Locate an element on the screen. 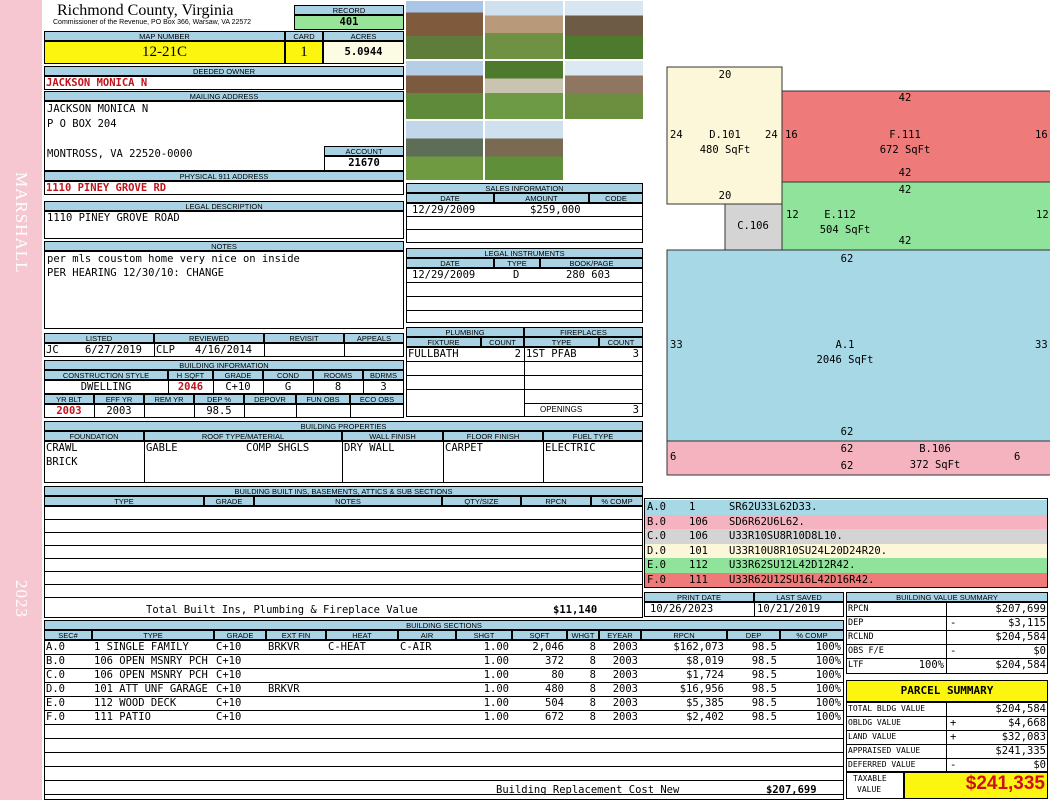 The image size is (1050, 800). obs-label: OBS F/E is located at coordinates (866, 651).